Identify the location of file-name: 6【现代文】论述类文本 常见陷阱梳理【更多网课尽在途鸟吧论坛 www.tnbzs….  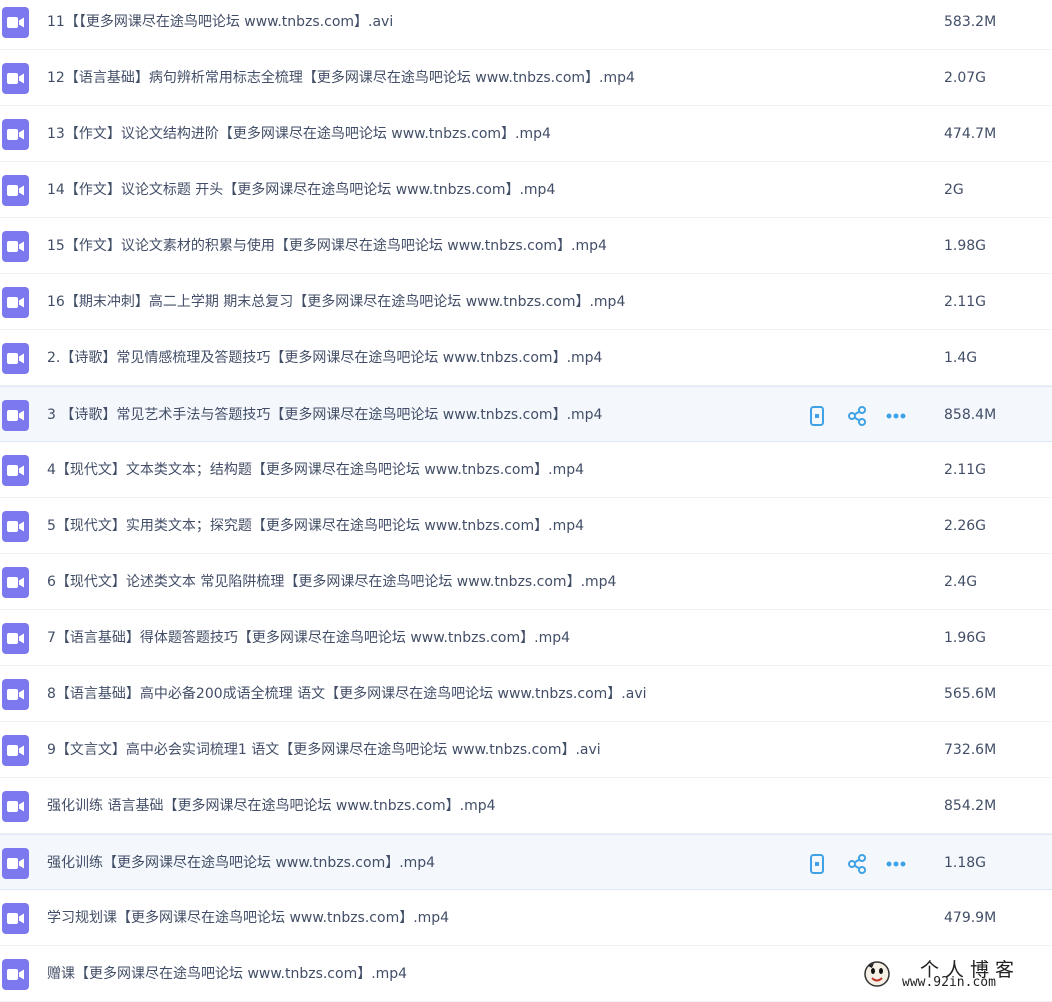
(331, 582).